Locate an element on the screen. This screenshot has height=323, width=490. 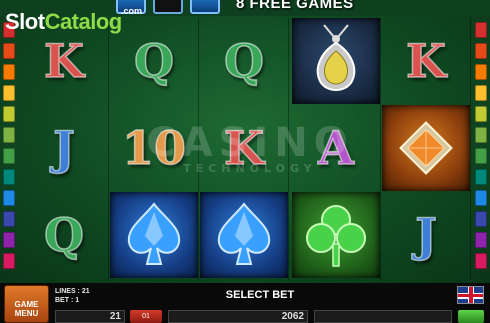
logo-catalog-text: Catalog is located at coordinates (83, 21).